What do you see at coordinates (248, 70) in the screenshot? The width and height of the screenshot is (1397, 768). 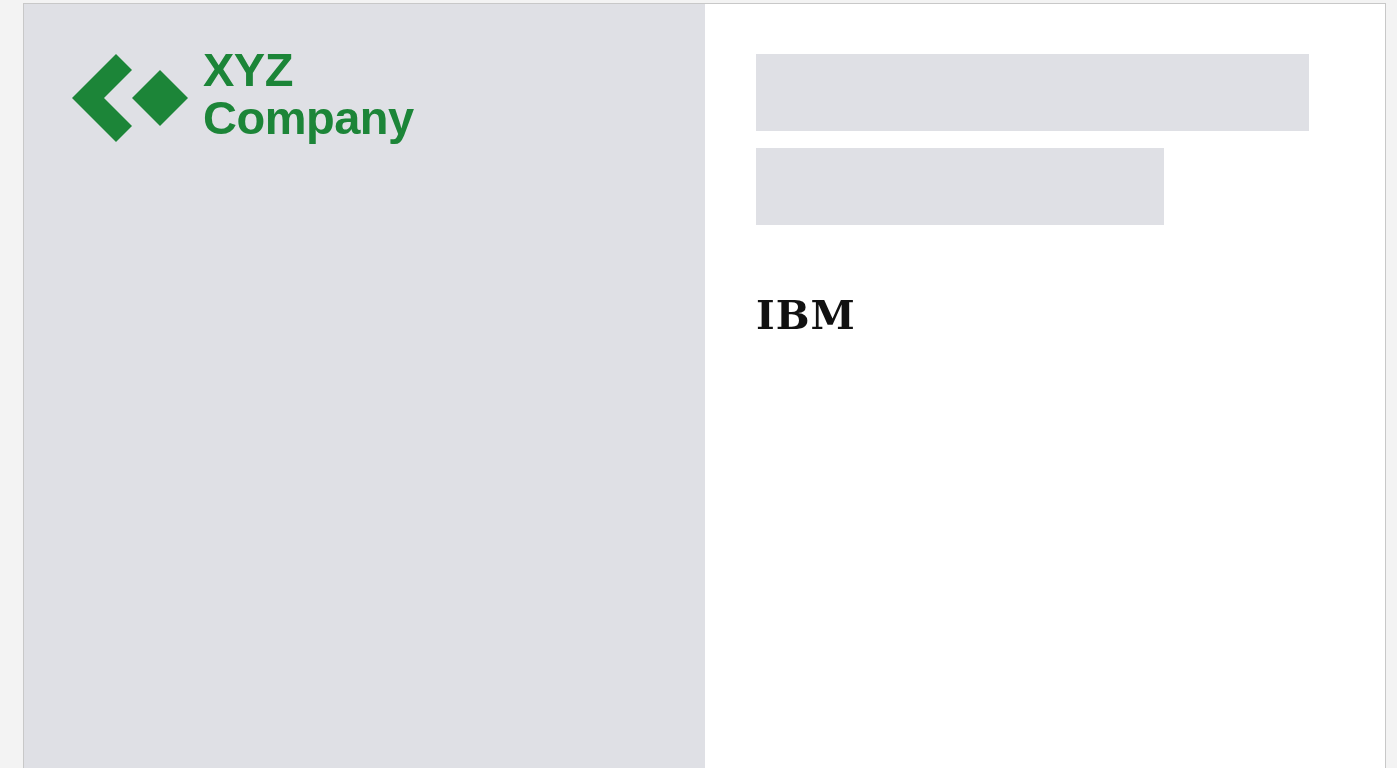 I see `company-name: XYZ` at bounding box center [248, 70].